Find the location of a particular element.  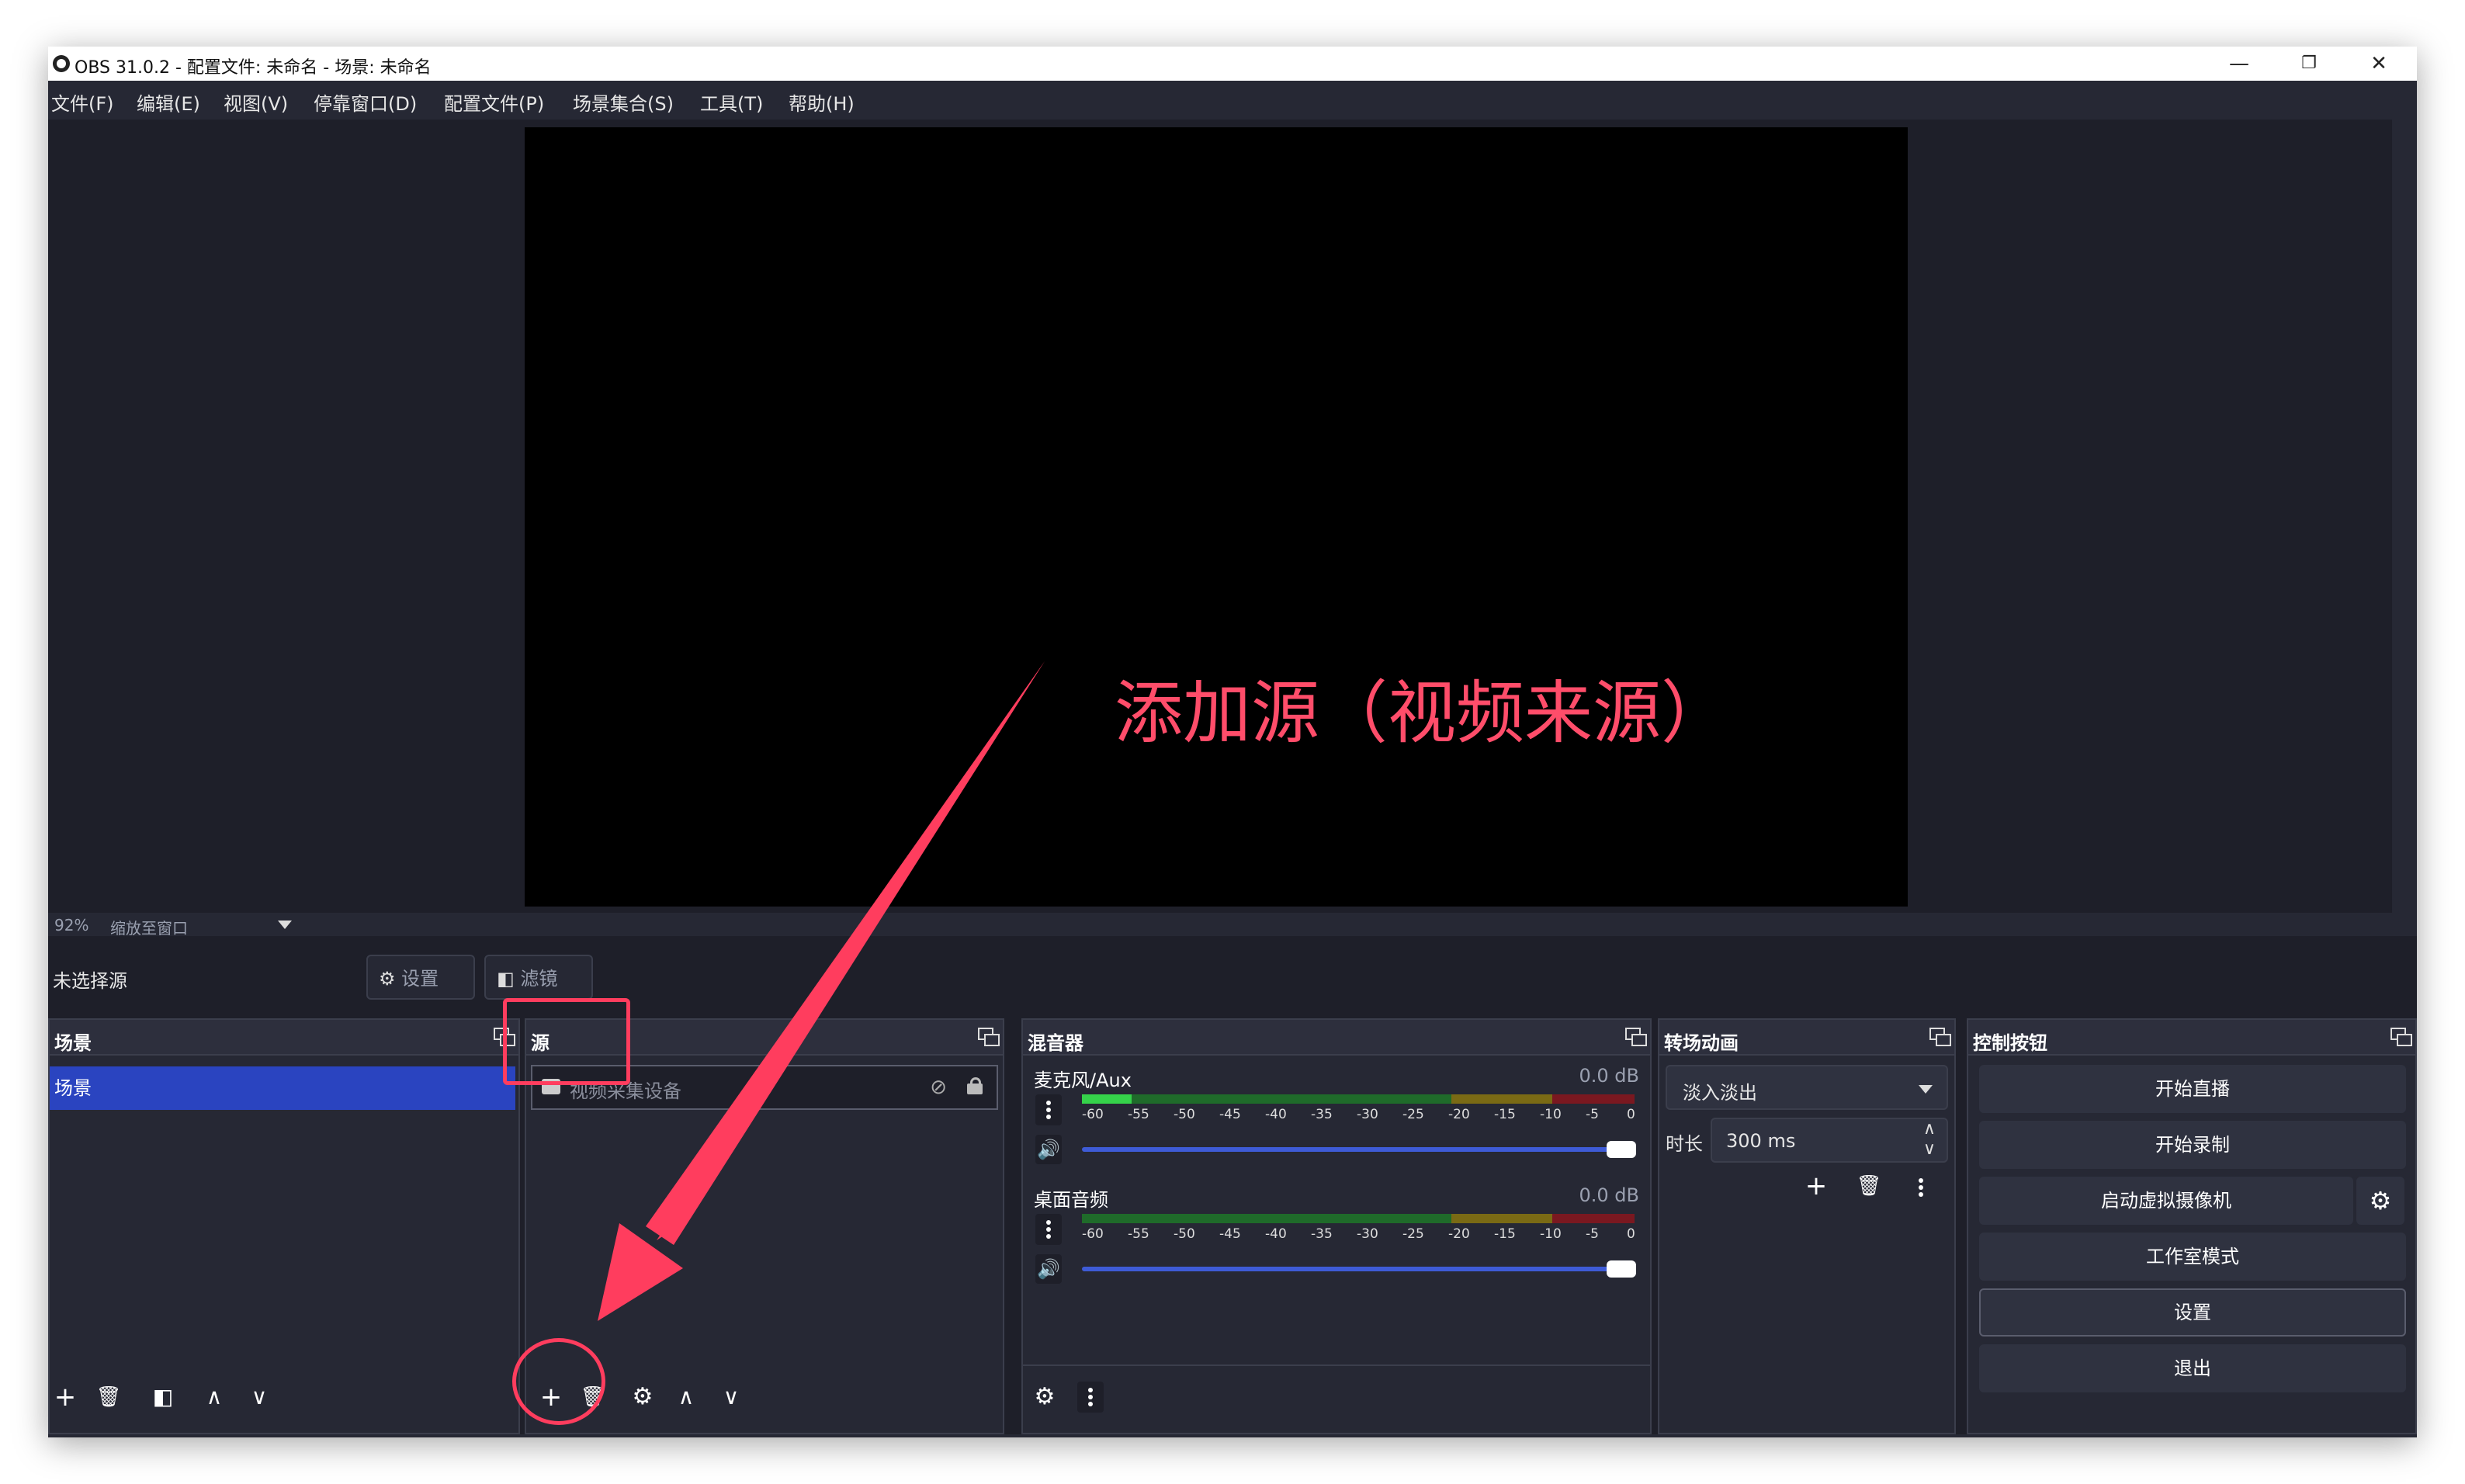

annotation-arrow is located at coordinates (821, 991).